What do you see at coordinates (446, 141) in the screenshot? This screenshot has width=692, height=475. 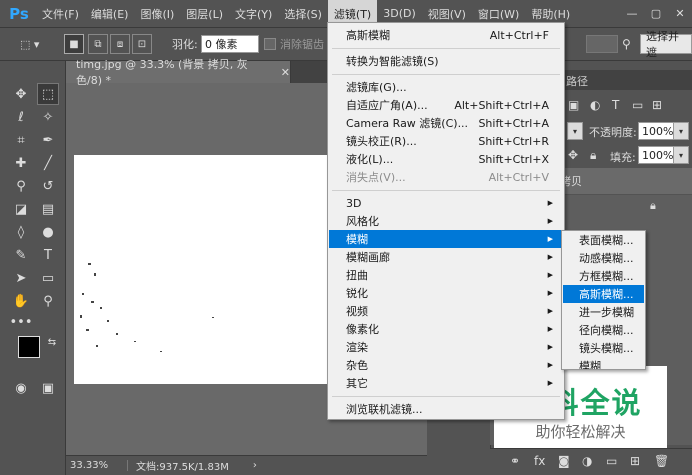 I see `menu-item-lens-correction: 镜头校正(R)... Shift+Ctrl+R` at bounding box center [446, 141].